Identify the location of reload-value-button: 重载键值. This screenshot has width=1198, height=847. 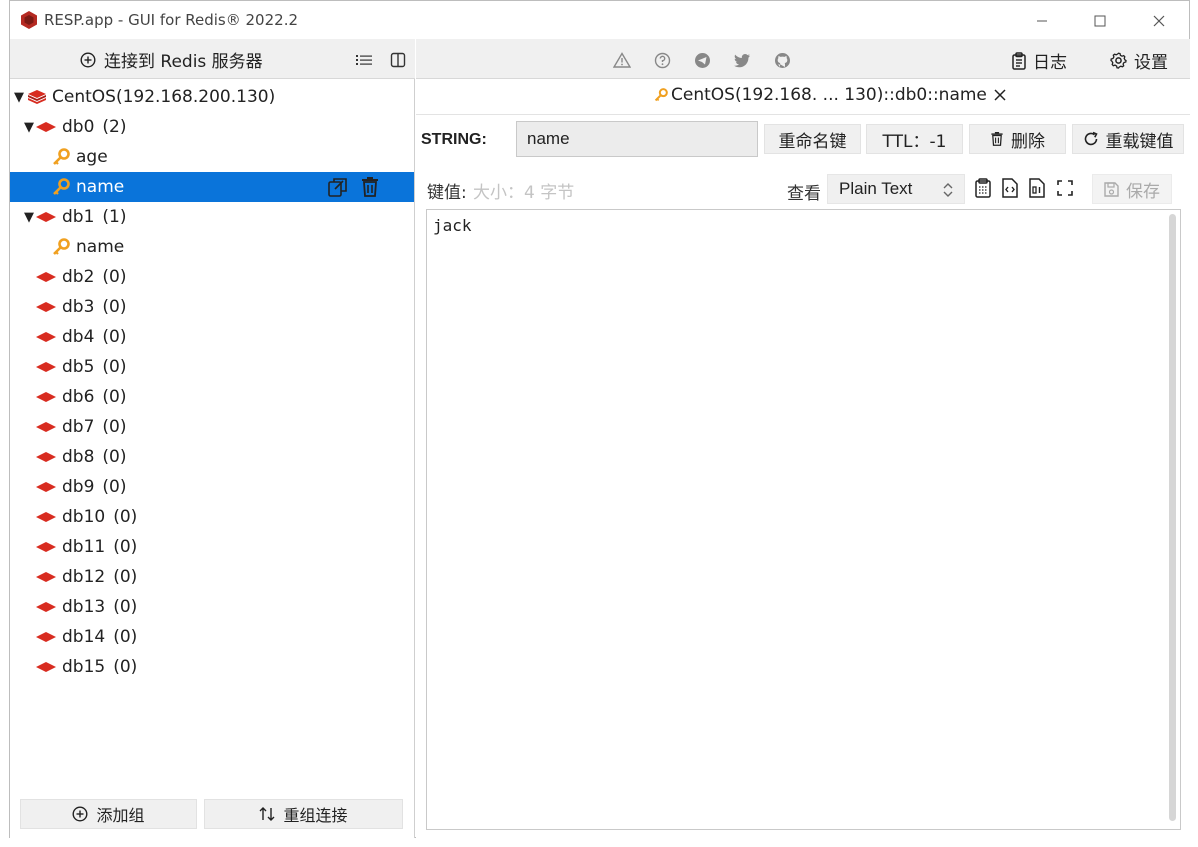
(1128, 139).